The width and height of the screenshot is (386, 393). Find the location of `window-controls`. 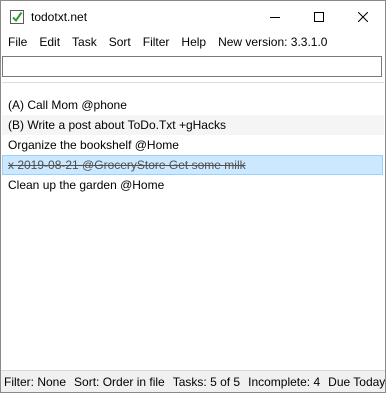

window-controls is located at coordinates (319, 16).